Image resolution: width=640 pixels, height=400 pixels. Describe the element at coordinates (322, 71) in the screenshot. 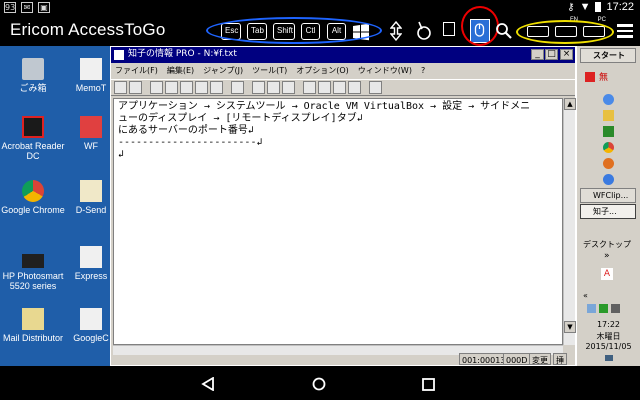

I see `menu-options: オプション(O)` at that location.